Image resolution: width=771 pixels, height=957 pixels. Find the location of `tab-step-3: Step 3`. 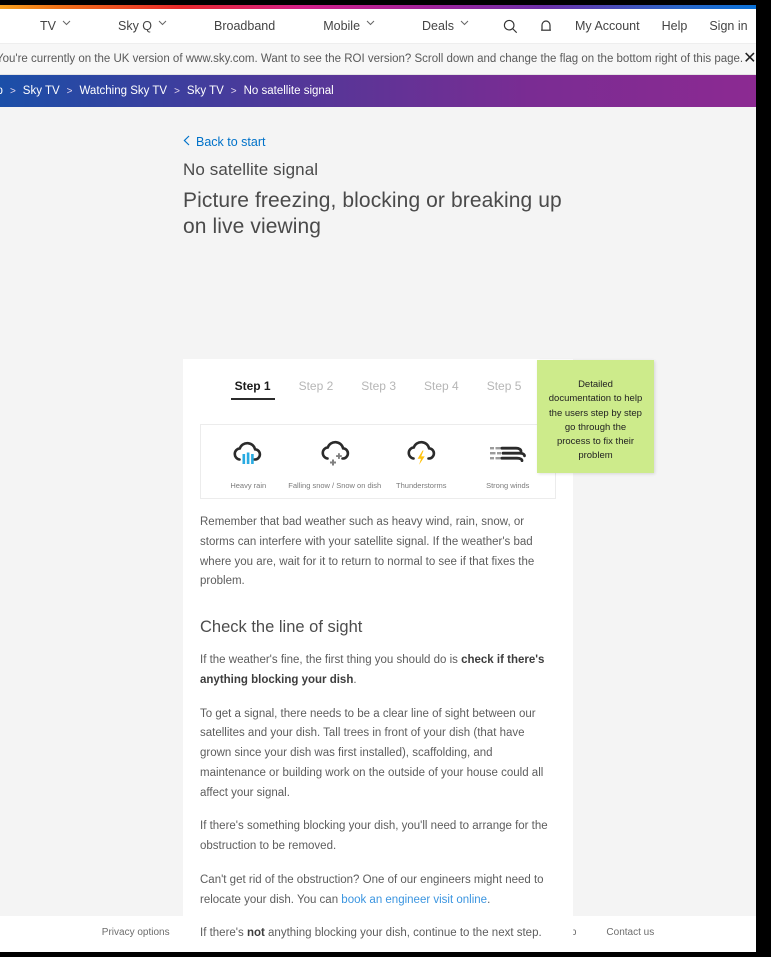

tab-step-3: Step 3 is located at coordinates (378, 389).